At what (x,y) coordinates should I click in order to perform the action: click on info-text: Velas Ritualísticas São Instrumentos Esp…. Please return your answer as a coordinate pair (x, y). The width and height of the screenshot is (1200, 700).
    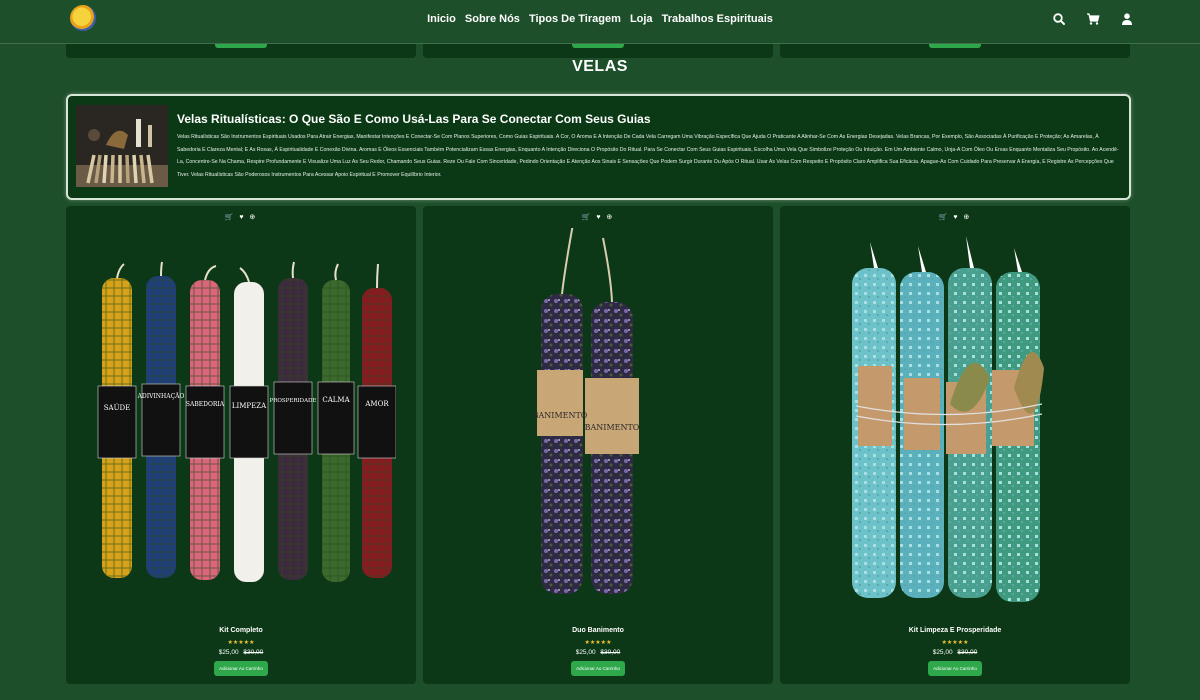
    Looking at the image, I should click on (648, 156).